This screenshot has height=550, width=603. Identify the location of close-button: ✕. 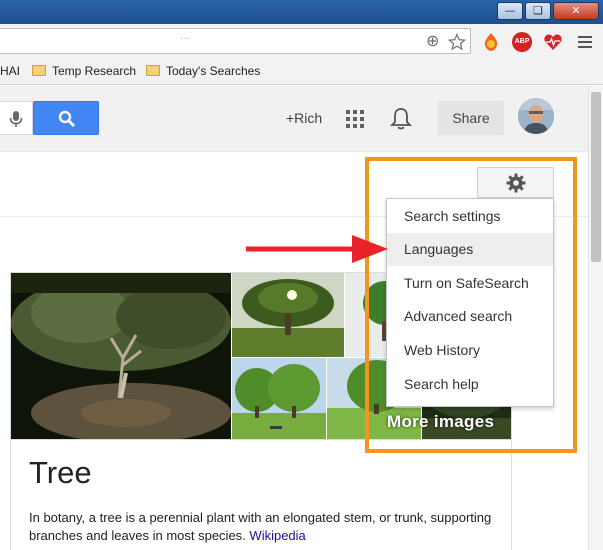
(576, 11).